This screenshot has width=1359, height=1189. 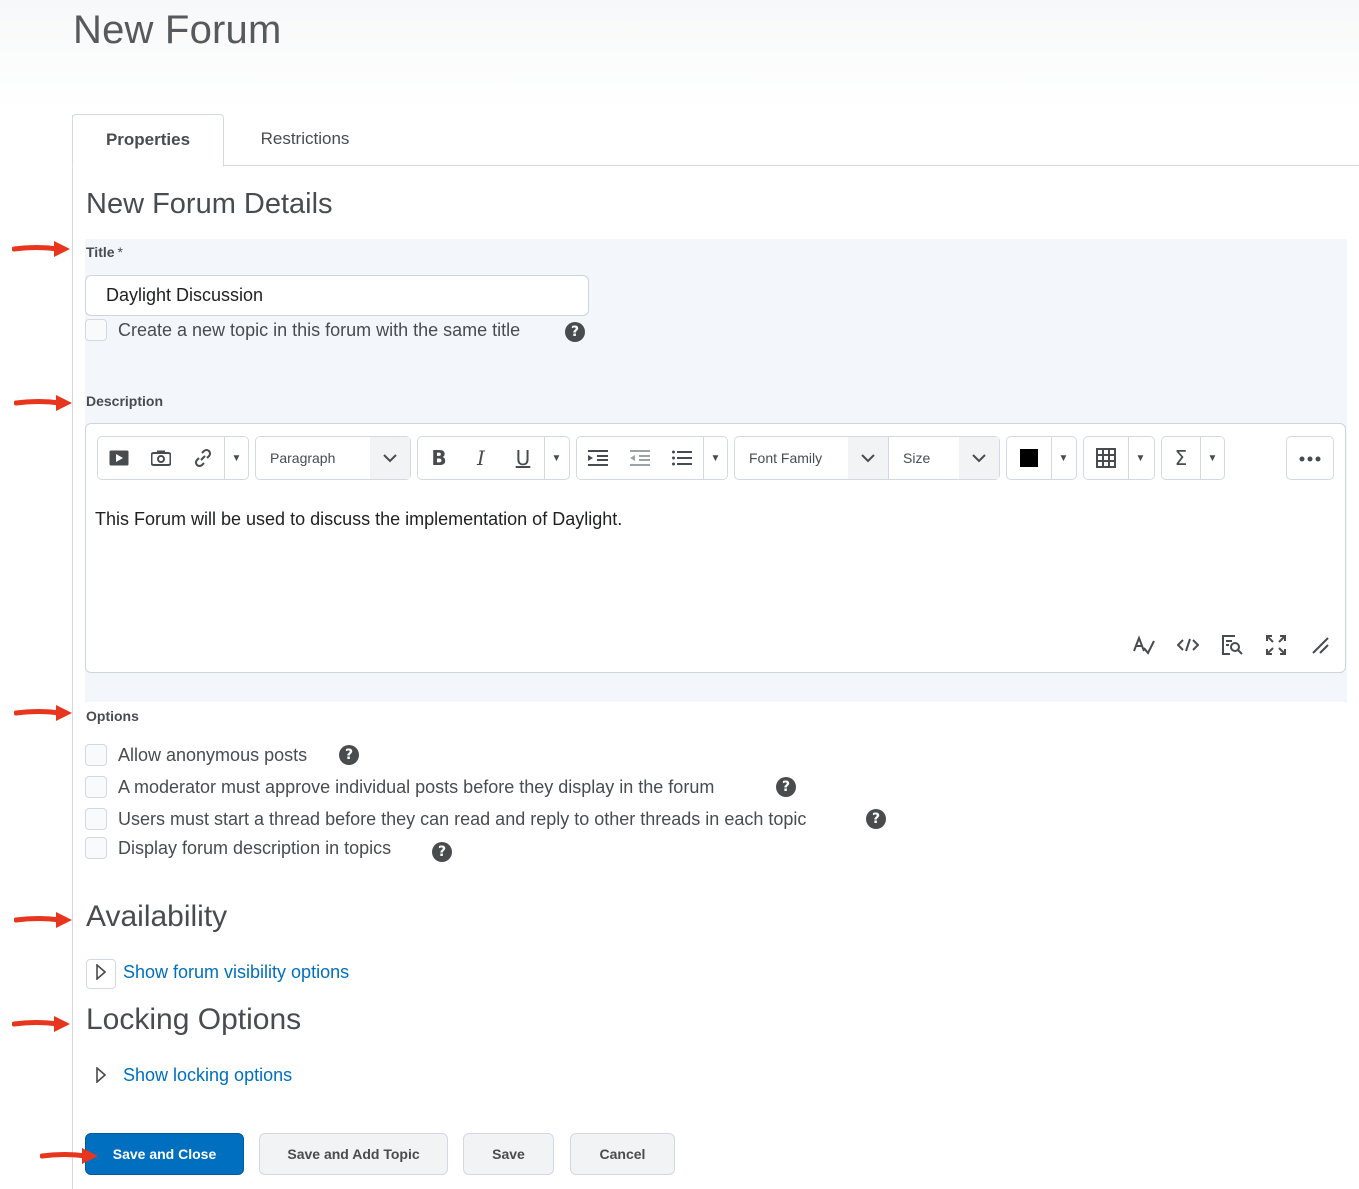 I want to click on spellcheck-icon, so click(x=1144, y=645).